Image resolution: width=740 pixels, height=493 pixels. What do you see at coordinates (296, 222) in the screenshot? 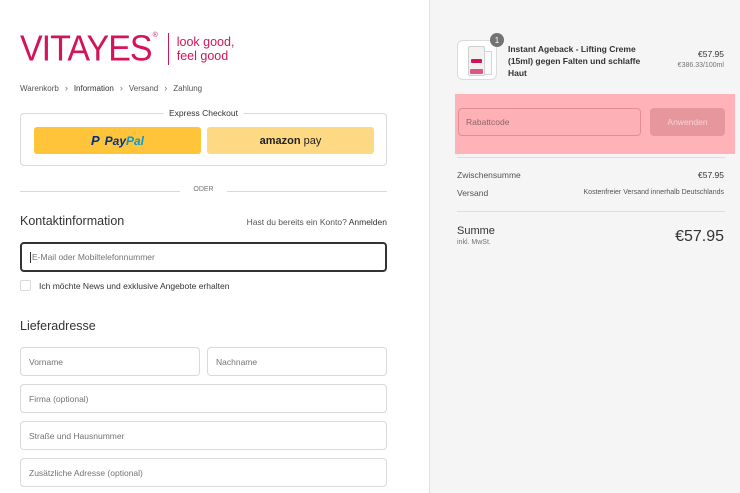
I see `login-prompt: Hast du bereits ein Konto?` at bounding box center [296, 222].